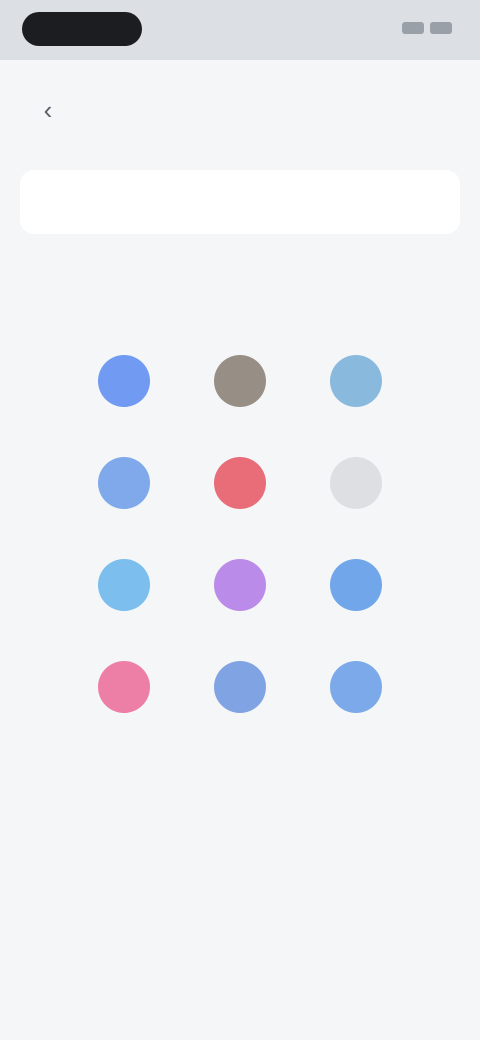 The image size is (480, 1040). What do you see at coordinates (413, 28) in the screenshot?
I see `signal-icon` at bounding box center [413, 28].